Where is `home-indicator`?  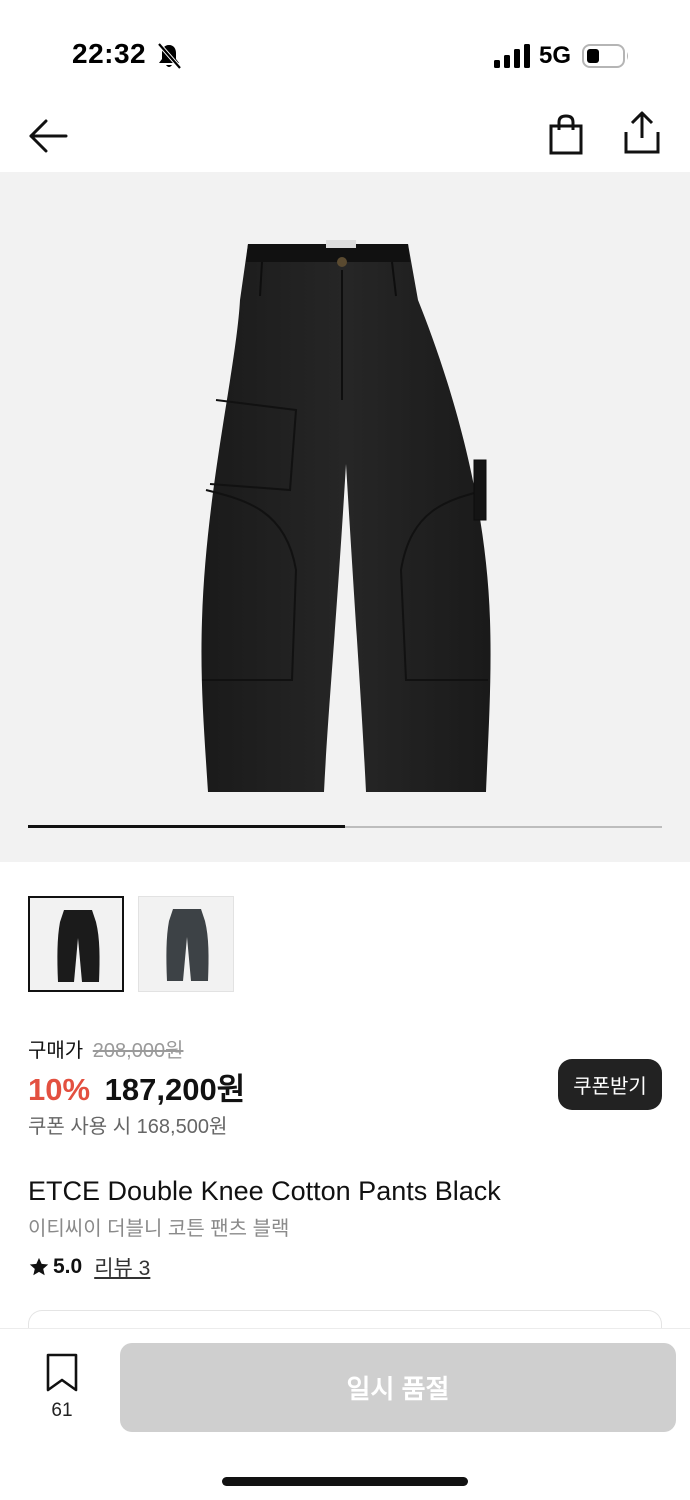 home-indicator is located at coordinates (345, 1481).